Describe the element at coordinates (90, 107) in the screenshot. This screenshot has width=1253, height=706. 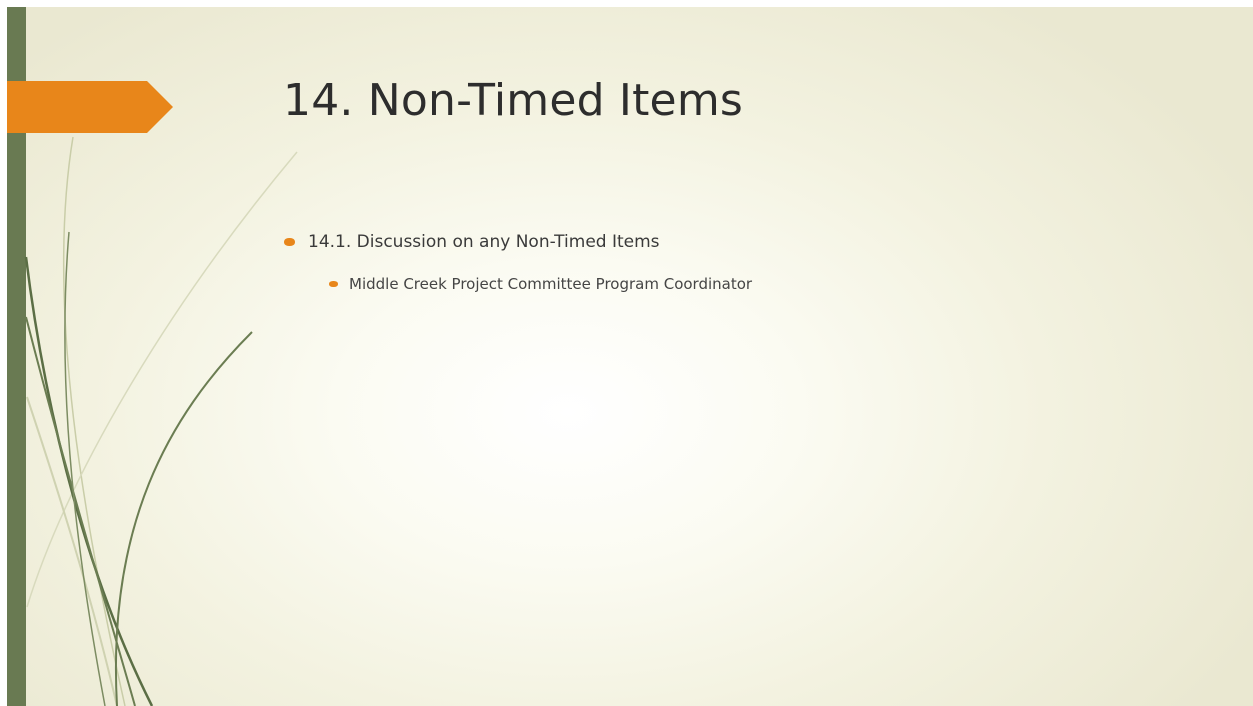
I see `title-marker-arrow` at that location.